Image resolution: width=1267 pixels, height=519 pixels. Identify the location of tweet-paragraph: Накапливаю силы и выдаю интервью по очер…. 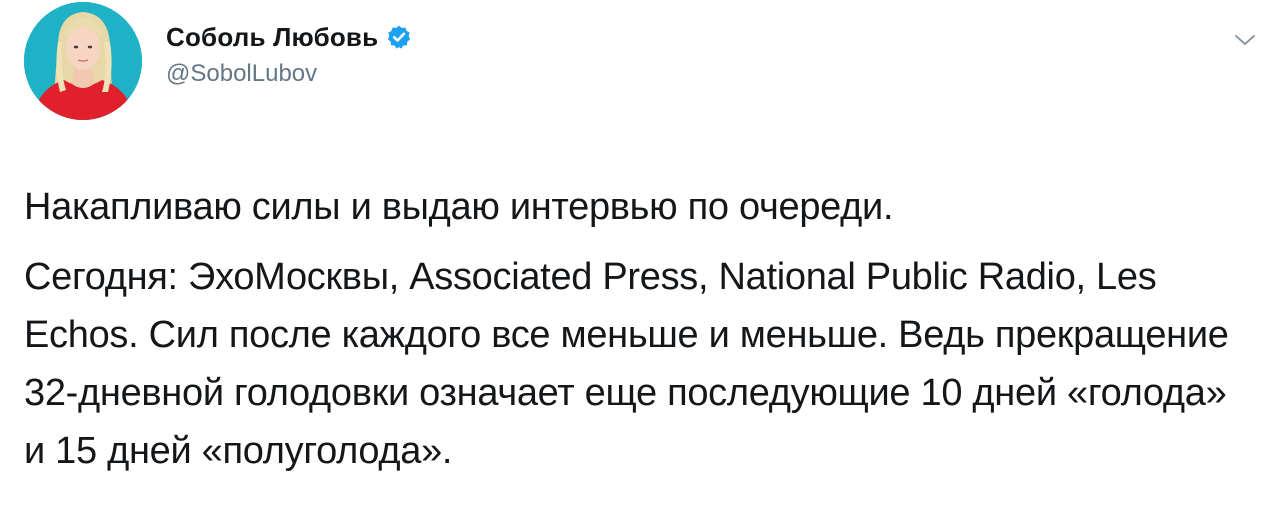
(459, 207).